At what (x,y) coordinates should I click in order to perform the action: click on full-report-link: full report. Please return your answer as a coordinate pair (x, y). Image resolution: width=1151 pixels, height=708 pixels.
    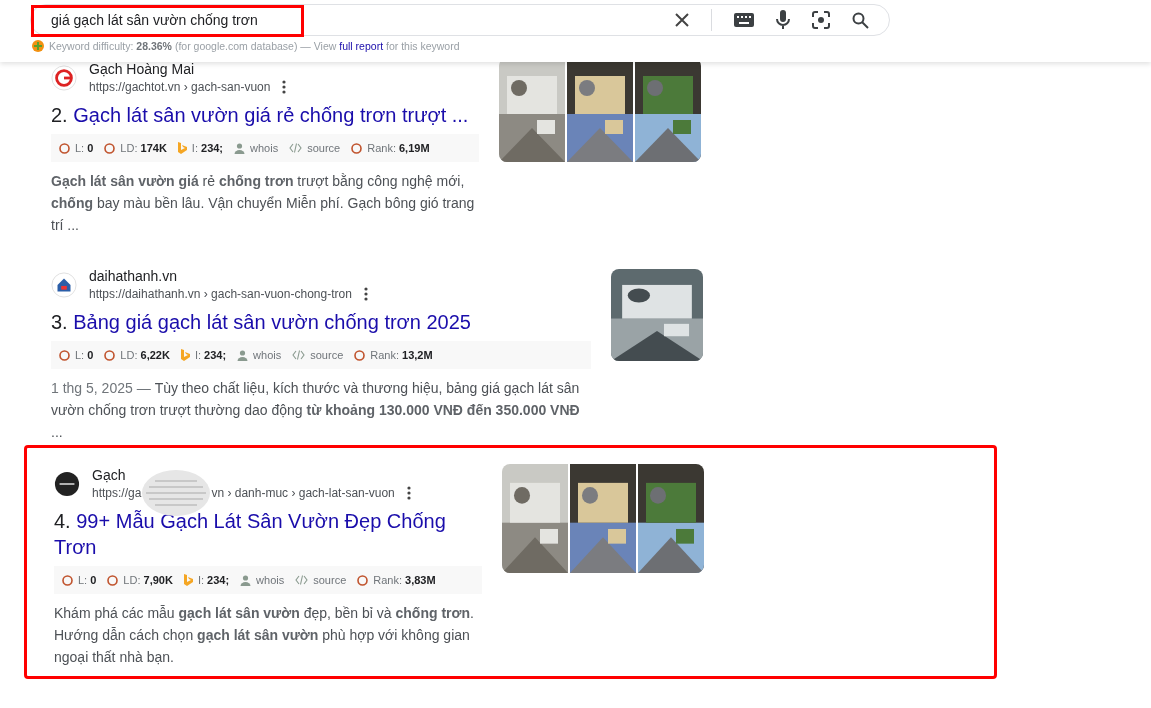
    Looking at the image, I should click on (361, 46).